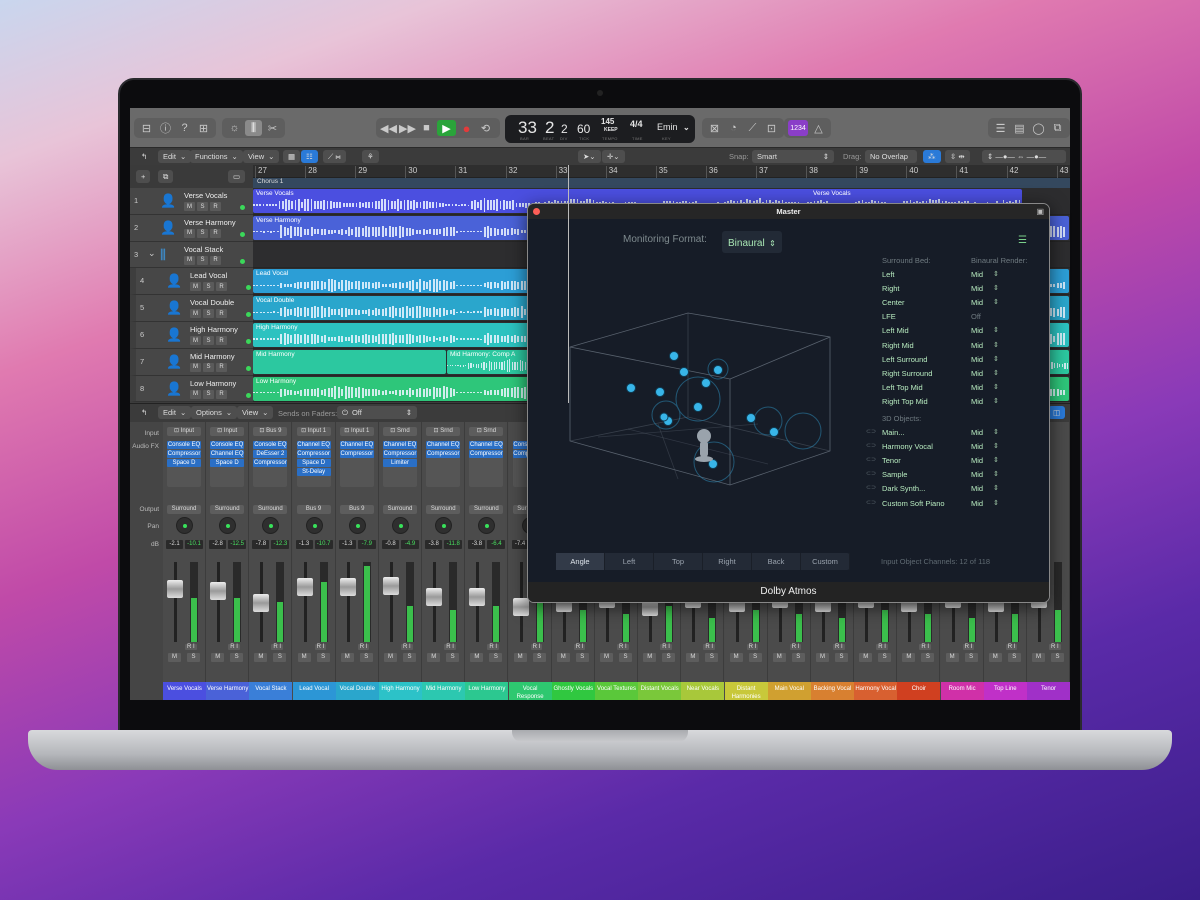 The width and height of the screenshot is (1200, 900). Describe the element at coordinates (184, 128) in the screenshot. I see `help-icon: ?` at that location.